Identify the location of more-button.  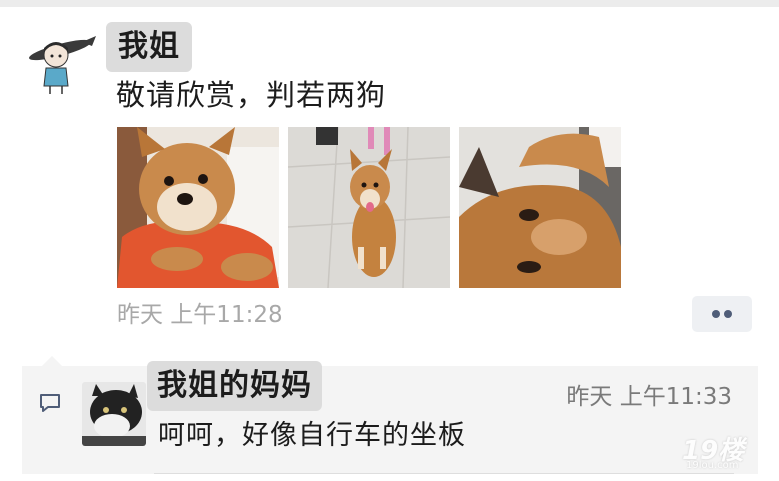
(722, 314).